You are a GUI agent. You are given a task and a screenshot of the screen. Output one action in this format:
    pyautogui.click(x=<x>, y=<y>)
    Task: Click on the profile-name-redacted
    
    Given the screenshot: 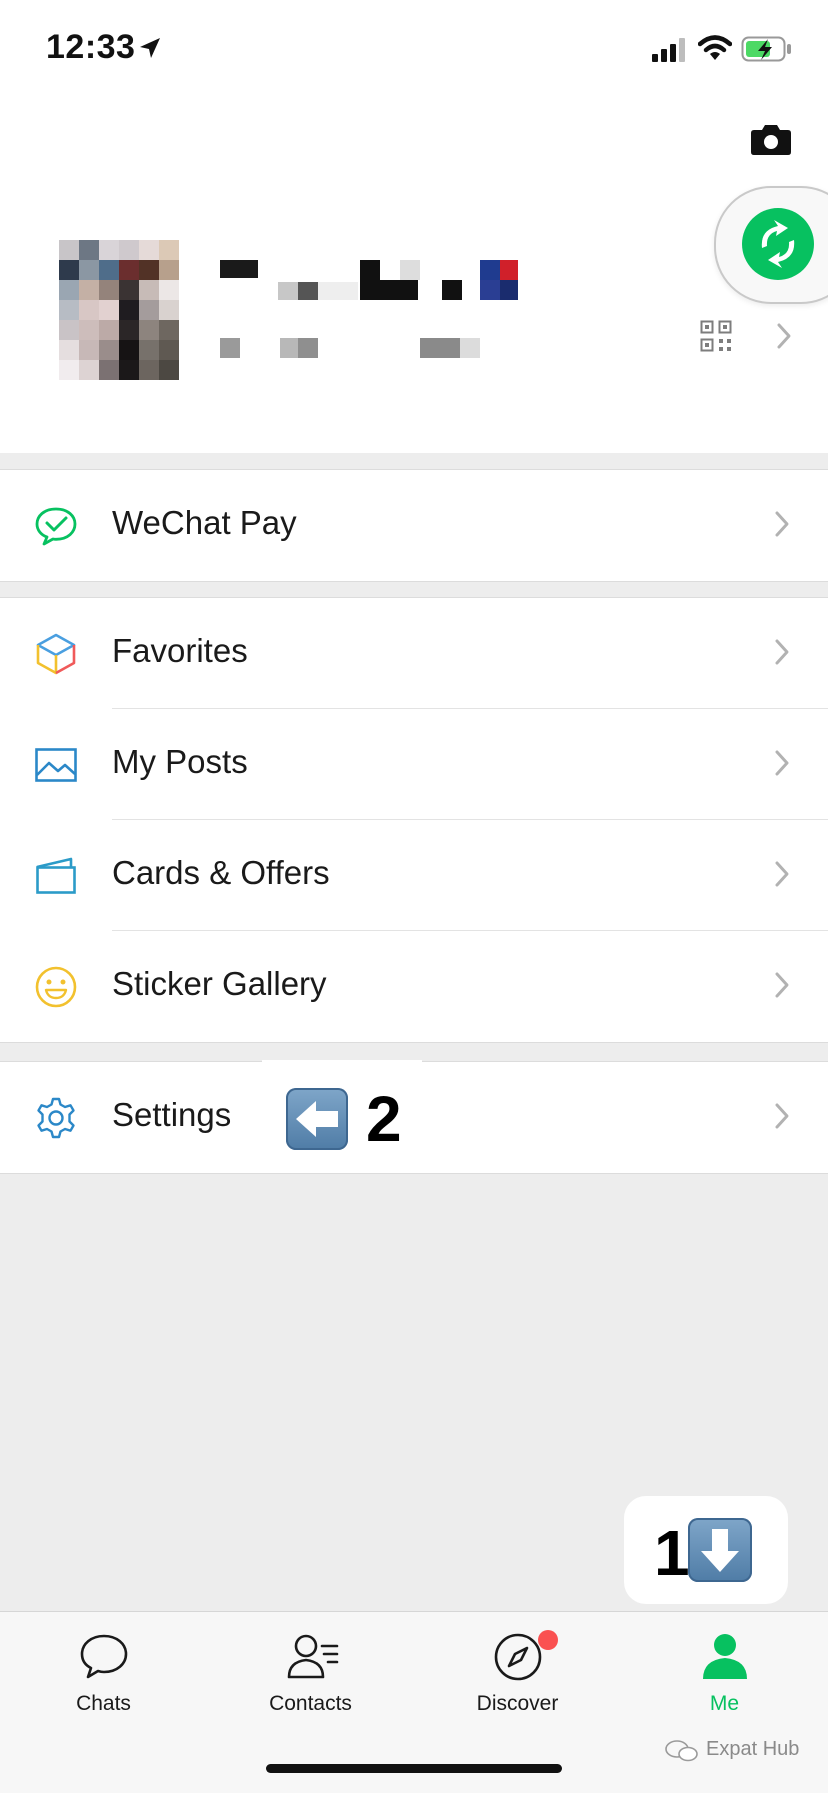 What is the action you would take?
    pyautogui.click(x=373, y=279)
    